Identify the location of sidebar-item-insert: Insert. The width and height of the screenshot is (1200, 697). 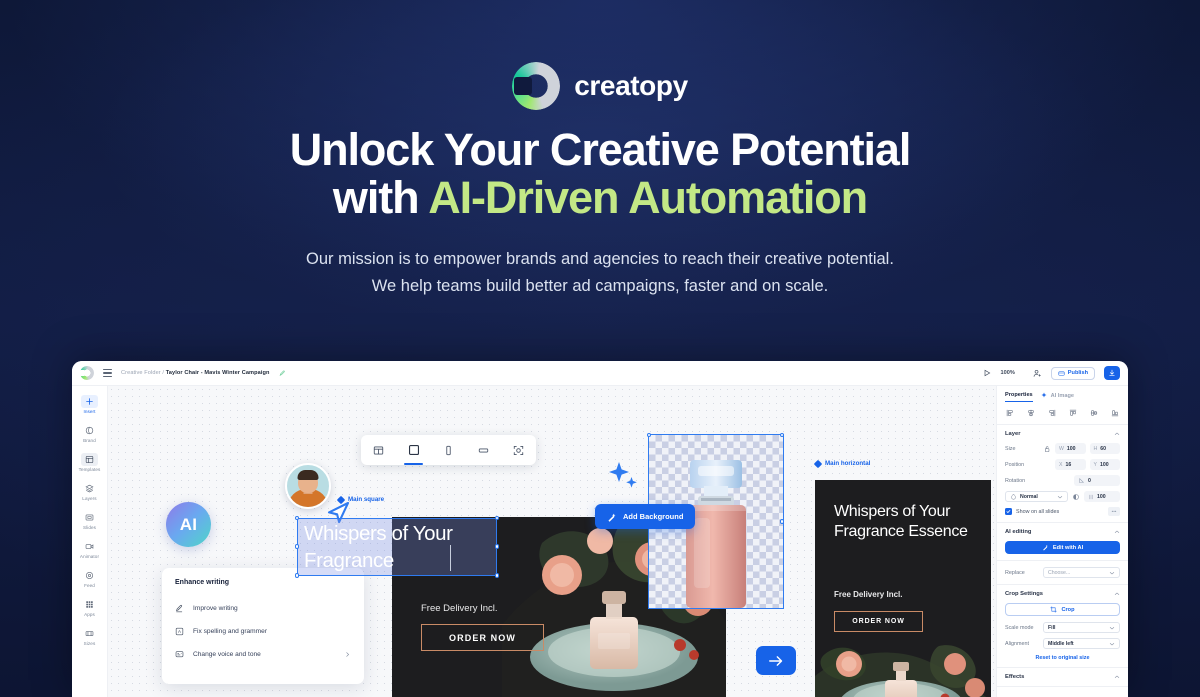
(89, 404).